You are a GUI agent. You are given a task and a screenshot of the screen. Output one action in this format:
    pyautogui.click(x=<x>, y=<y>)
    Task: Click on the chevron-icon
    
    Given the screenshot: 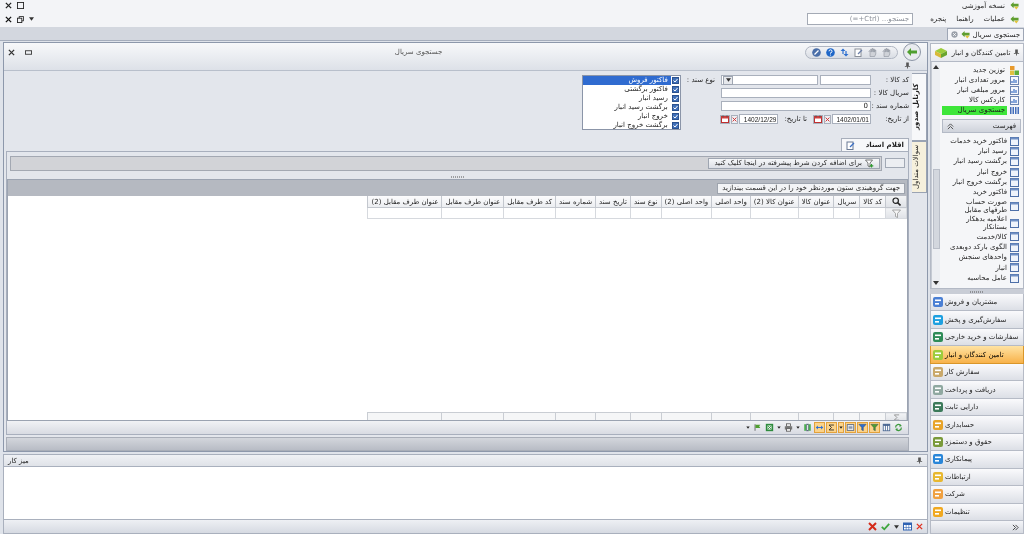 What is the action you would take?
    pyautogui.click(x=1015, y=527)
    